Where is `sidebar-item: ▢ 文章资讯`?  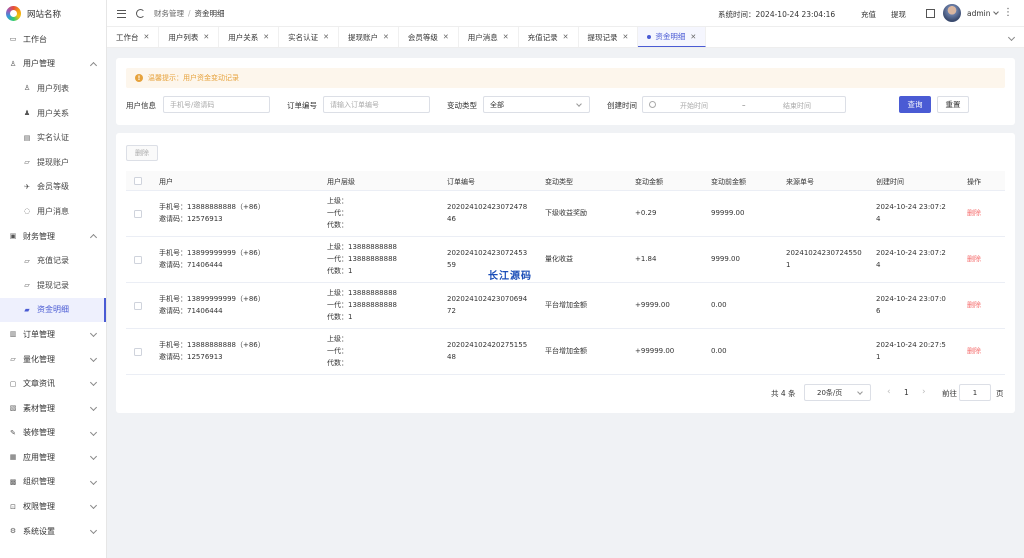 sidebar-item: ▢ 文章资讯 is located at coordinates (53, 383).